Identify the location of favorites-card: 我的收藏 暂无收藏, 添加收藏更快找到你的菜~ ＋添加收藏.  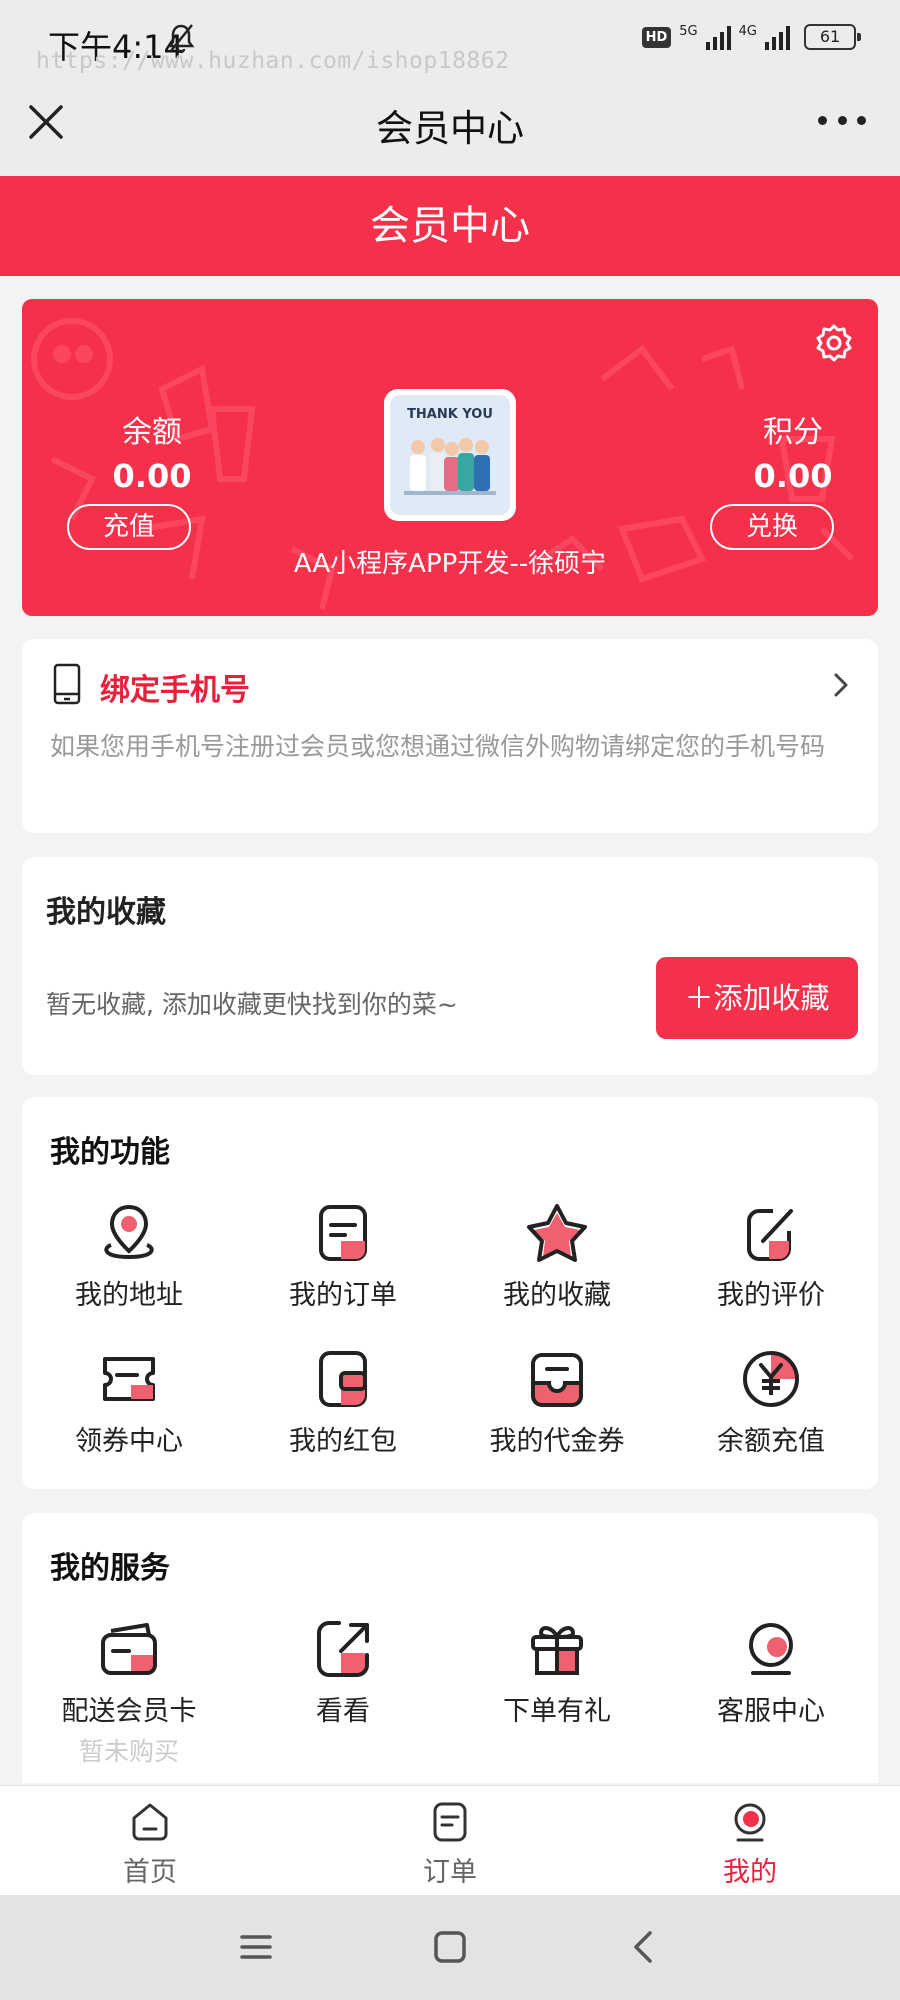
(450, 966).